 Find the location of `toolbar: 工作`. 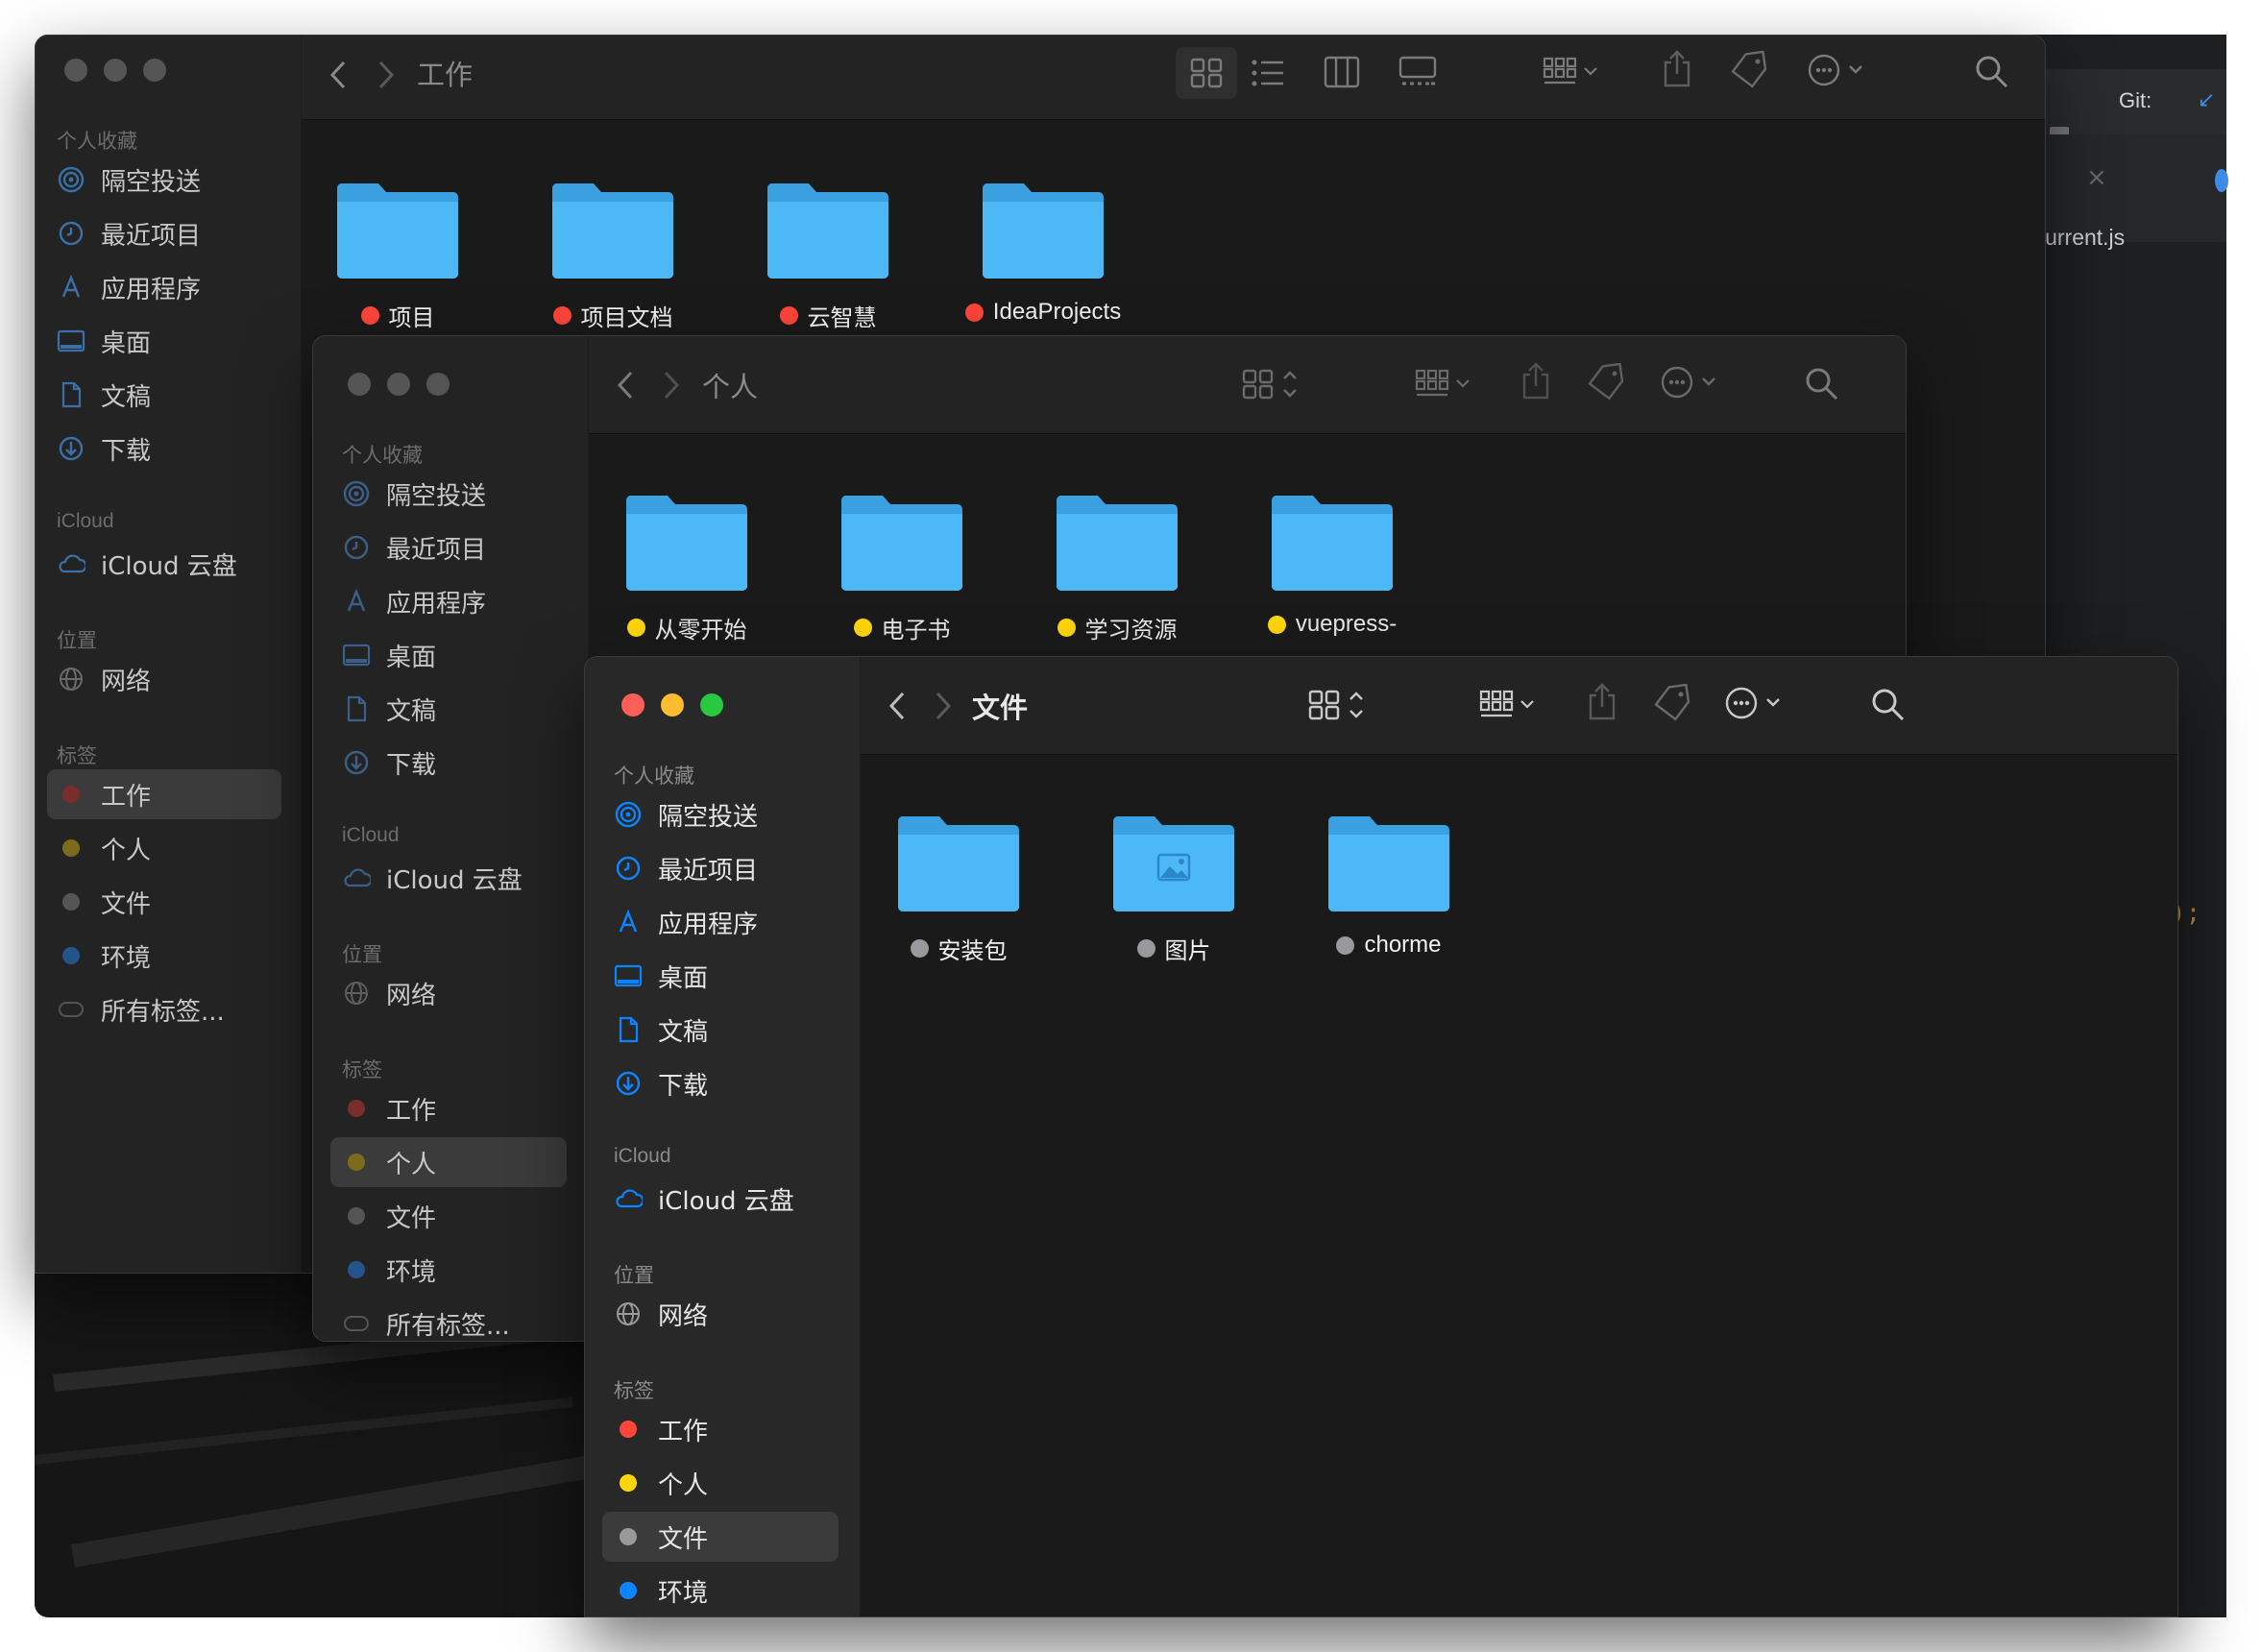

toolbar: 工作 is located at coordinates (1173, 78).